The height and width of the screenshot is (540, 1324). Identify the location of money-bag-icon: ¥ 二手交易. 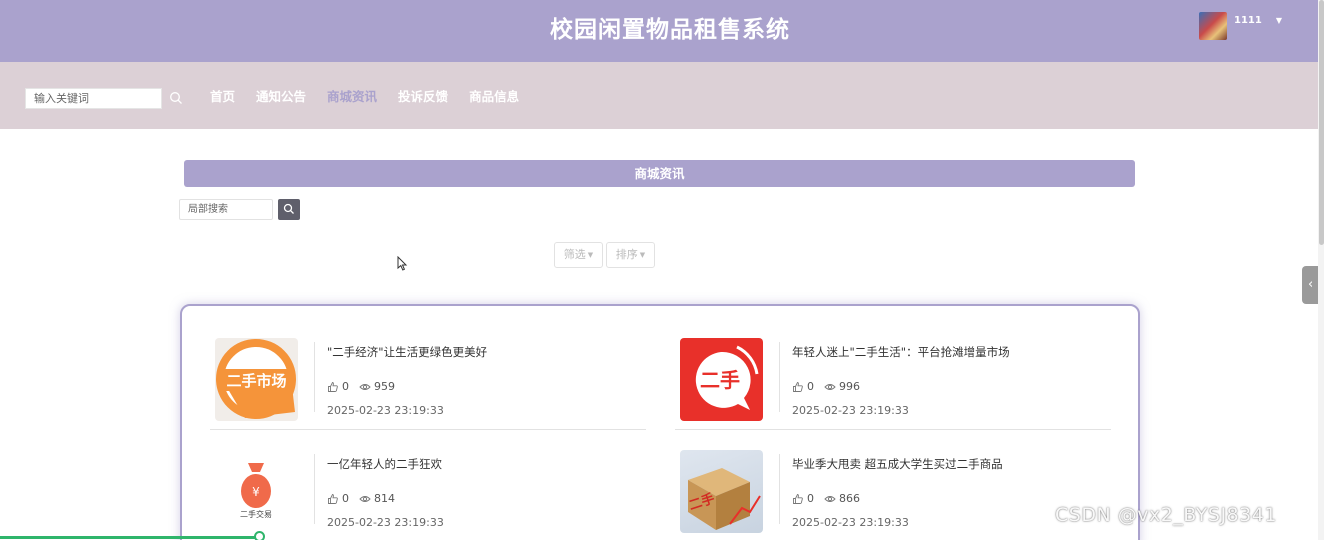
(256, 491).